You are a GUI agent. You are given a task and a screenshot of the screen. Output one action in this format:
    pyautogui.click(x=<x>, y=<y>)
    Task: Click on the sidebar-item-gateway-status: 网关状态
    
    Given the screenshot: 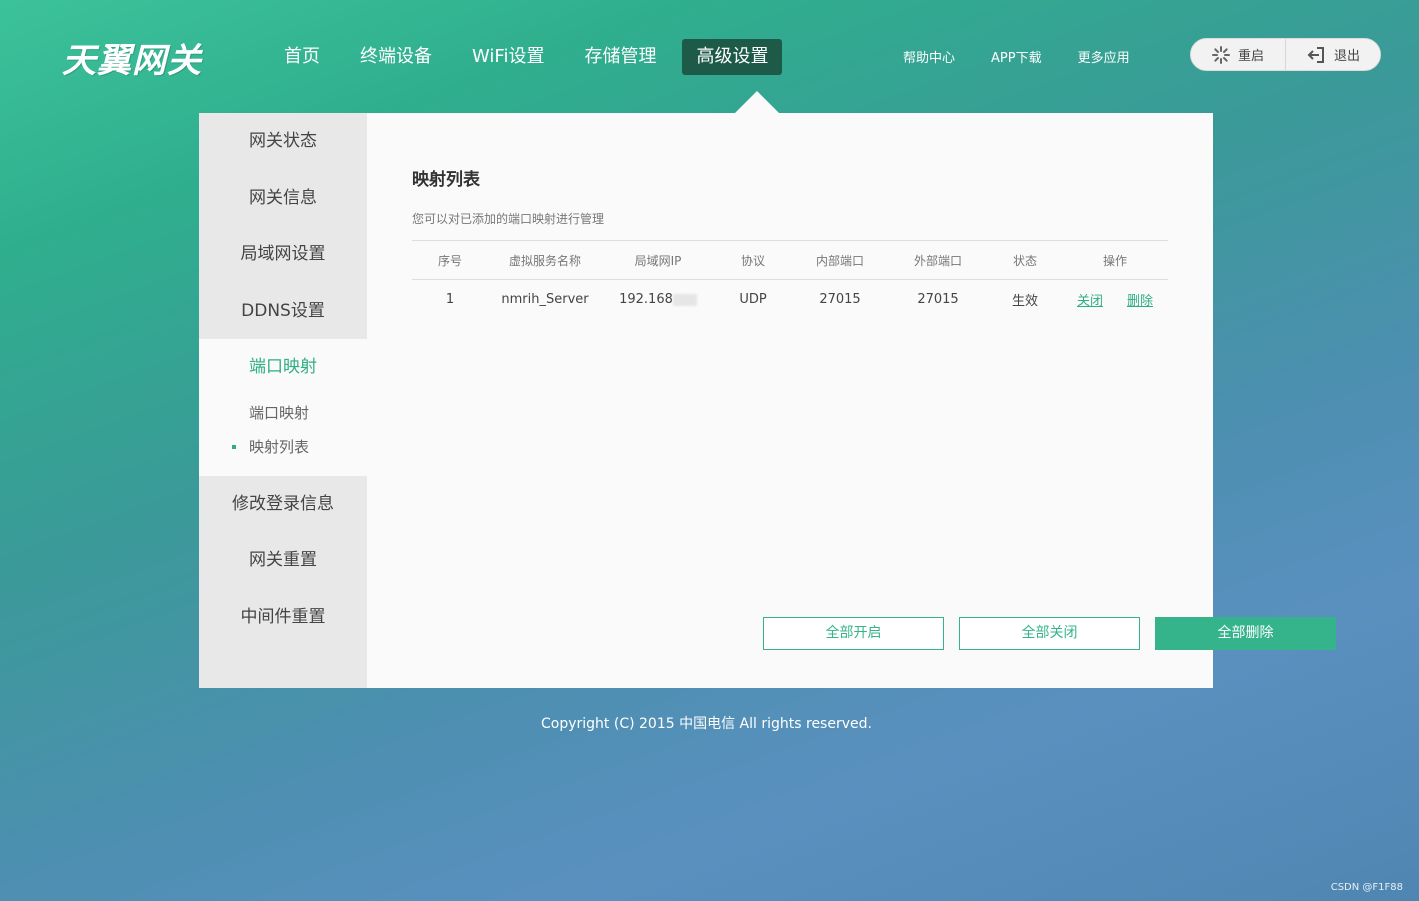 What is the action you would take?
    pyautogui.click(x=283, y=141)
    